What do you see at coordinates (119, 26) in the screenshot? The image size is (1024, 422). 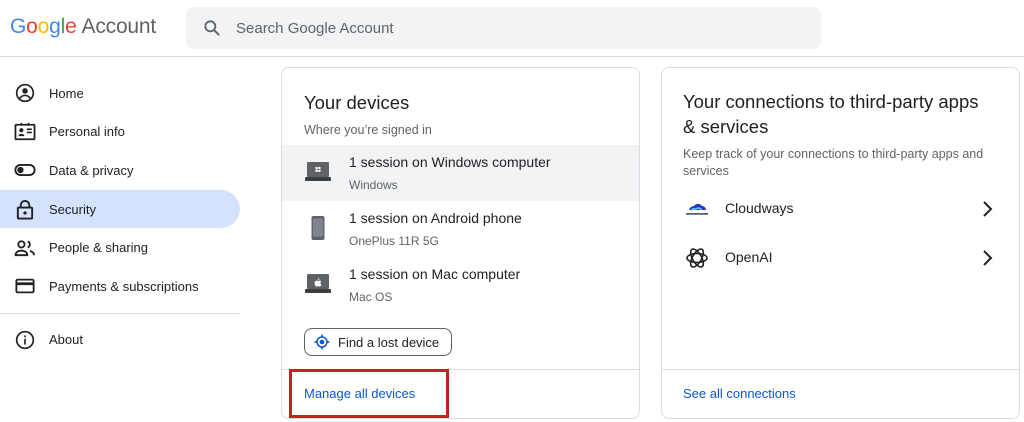 I see `logo-suffix: Account` at bounding box center [119, 26].